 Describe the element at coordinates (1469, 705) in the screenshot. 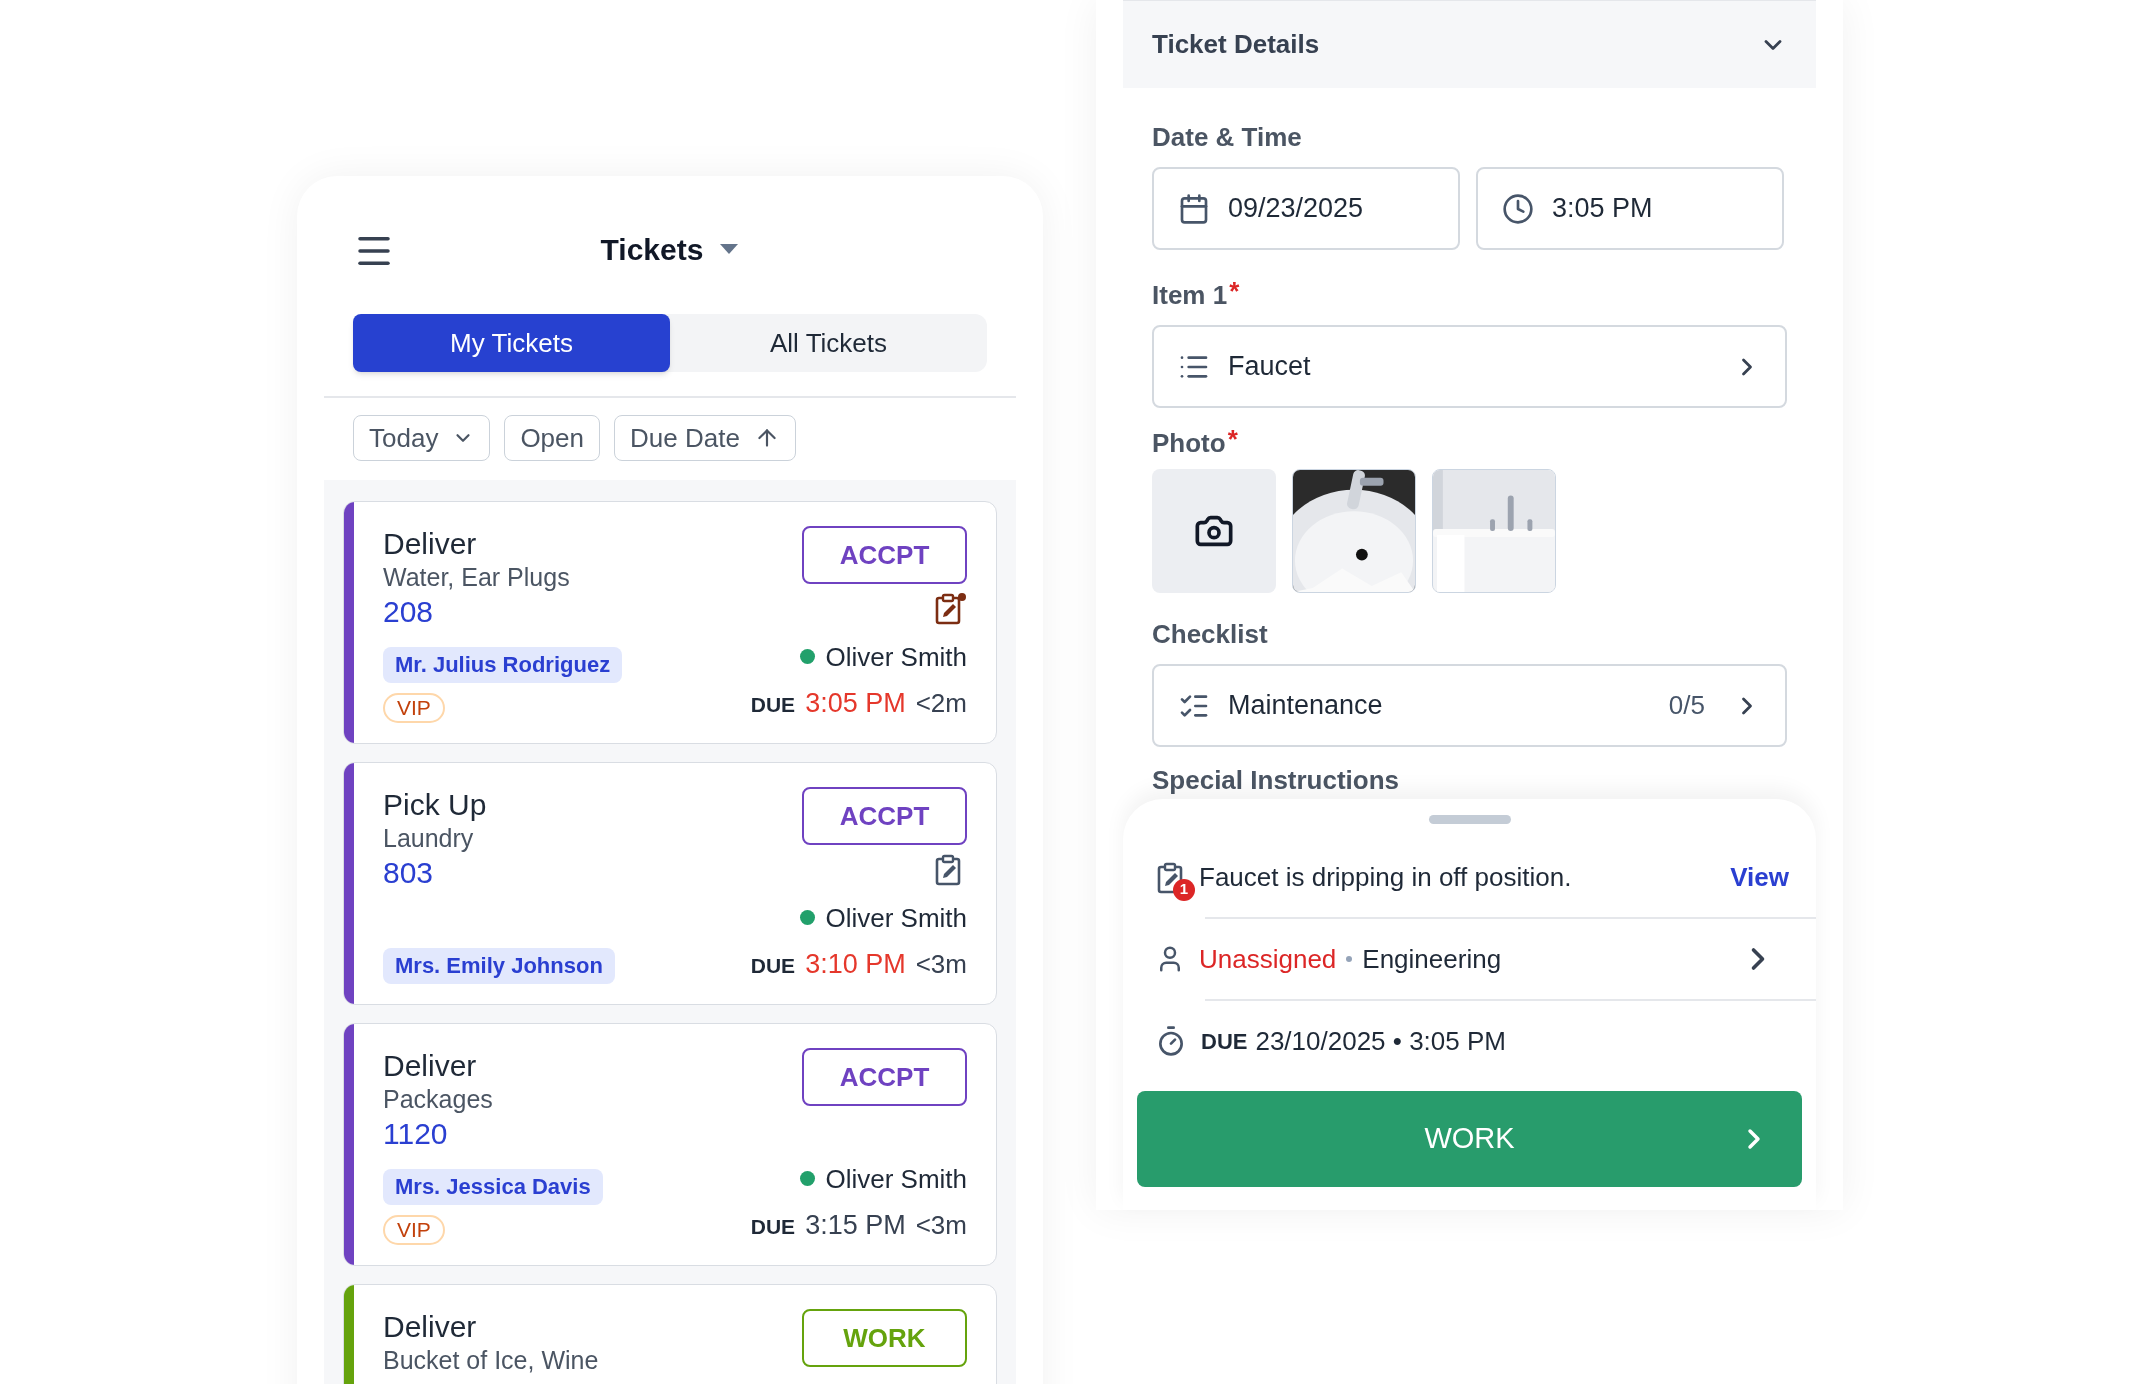

I see `checklist-field: Maintenance 0/5` at that location.